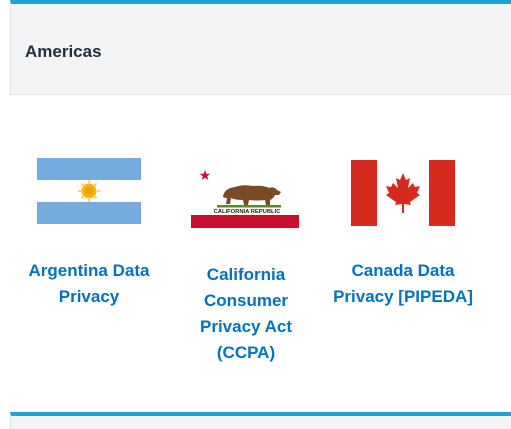 The height and width of the screenshot is (429, 511). I want to click on card-label: Argentina Data Privacy, so click(89, 284).